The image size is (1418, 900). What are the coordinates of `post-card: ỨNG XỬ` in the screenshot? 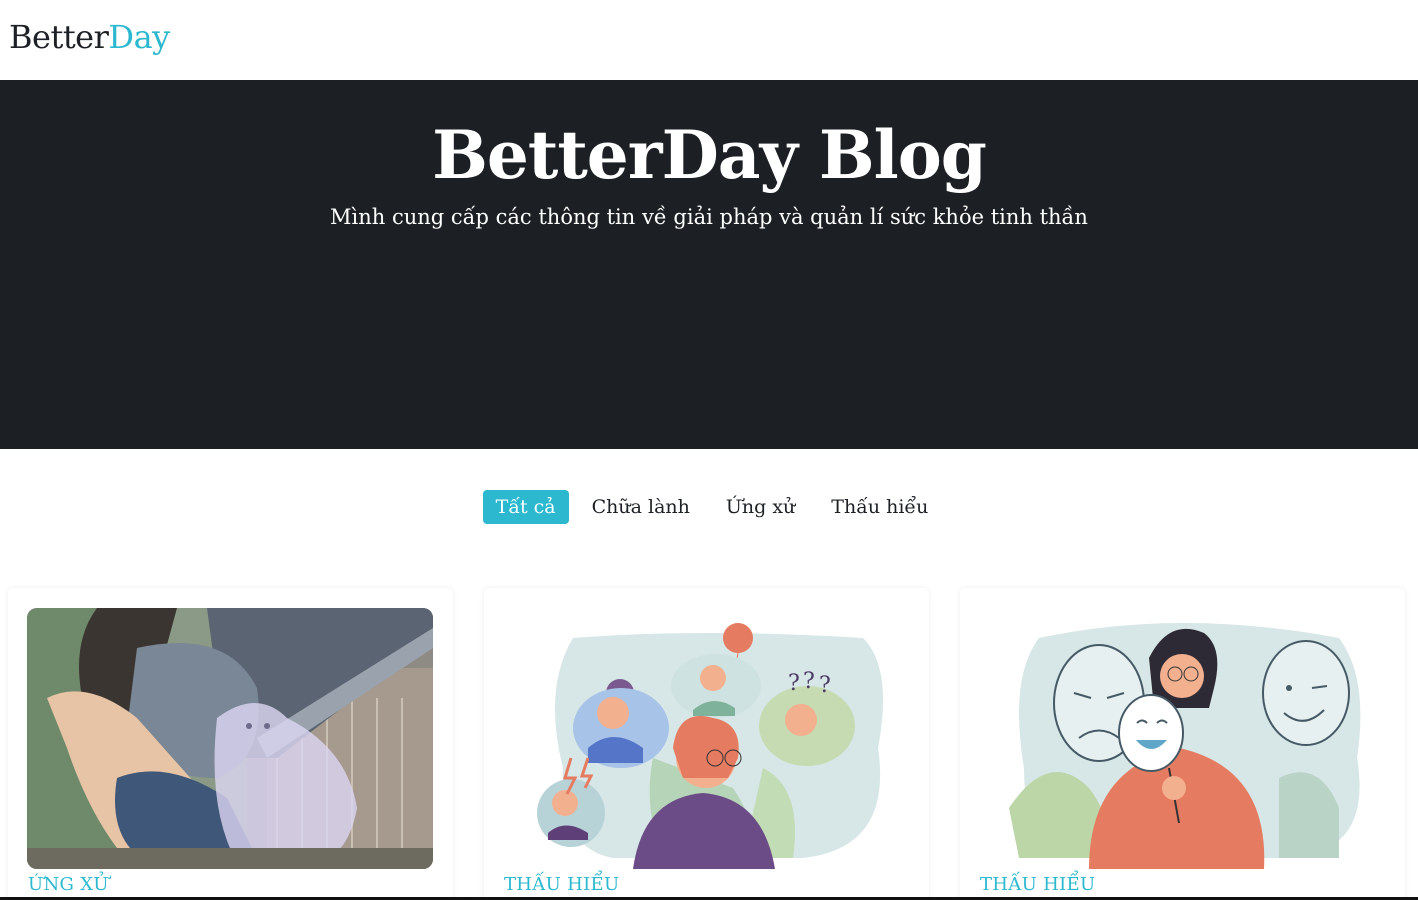 It's located at (230, 744).